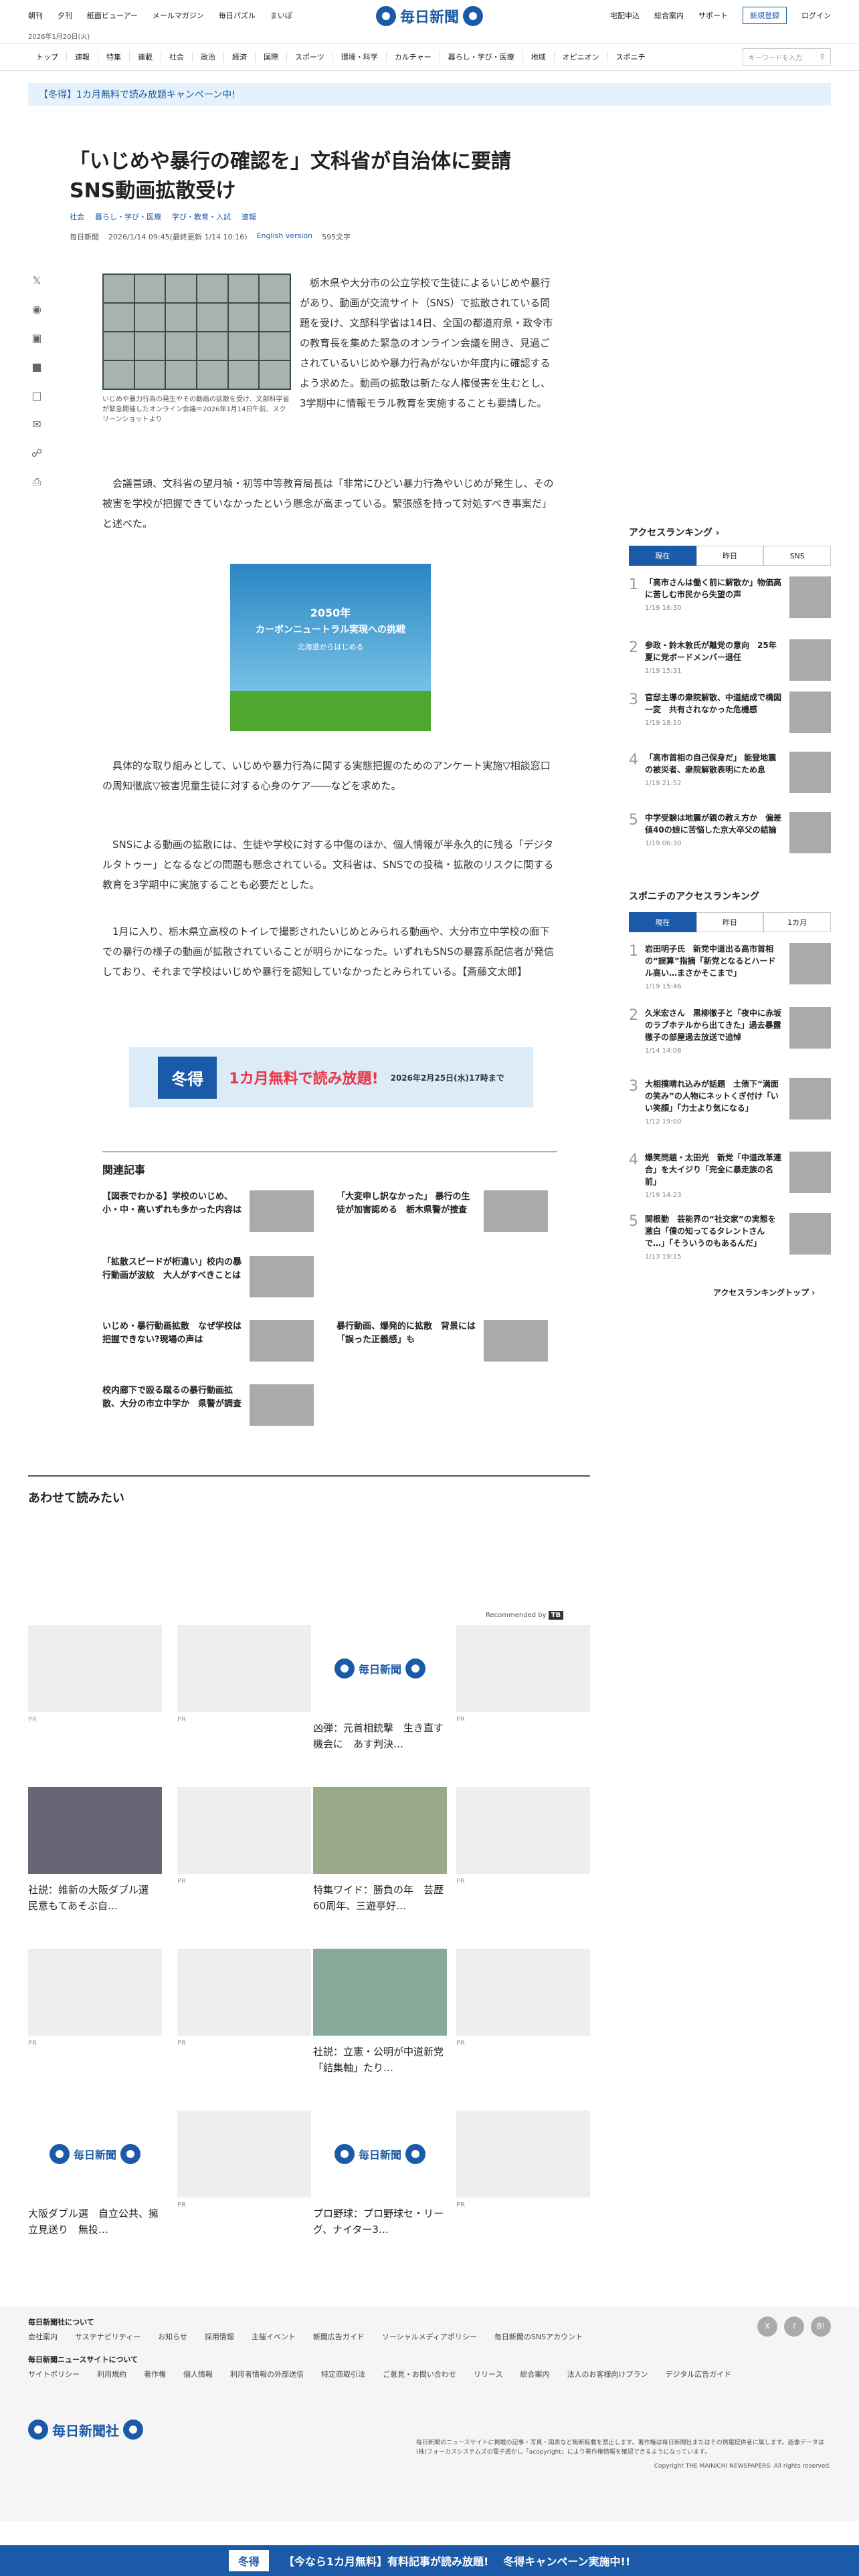 This screenshot has width=859, height=2576. Describe the element at coordinates (271, 56) in the screenshot. I see `nav-item: 国際` at that location.